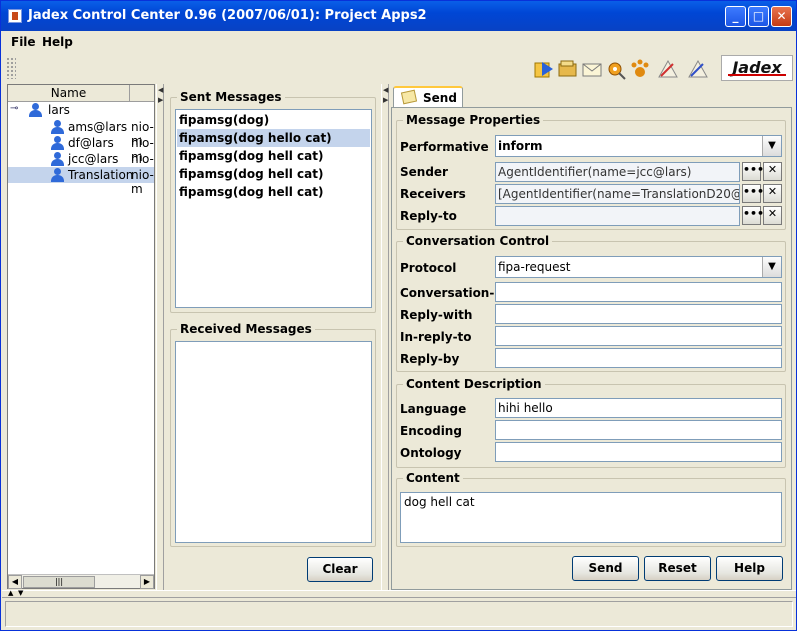 The height and width of the screenshot is (631, 797). I want to click on reply-to-clear-button: ✕, so click(772, 215).